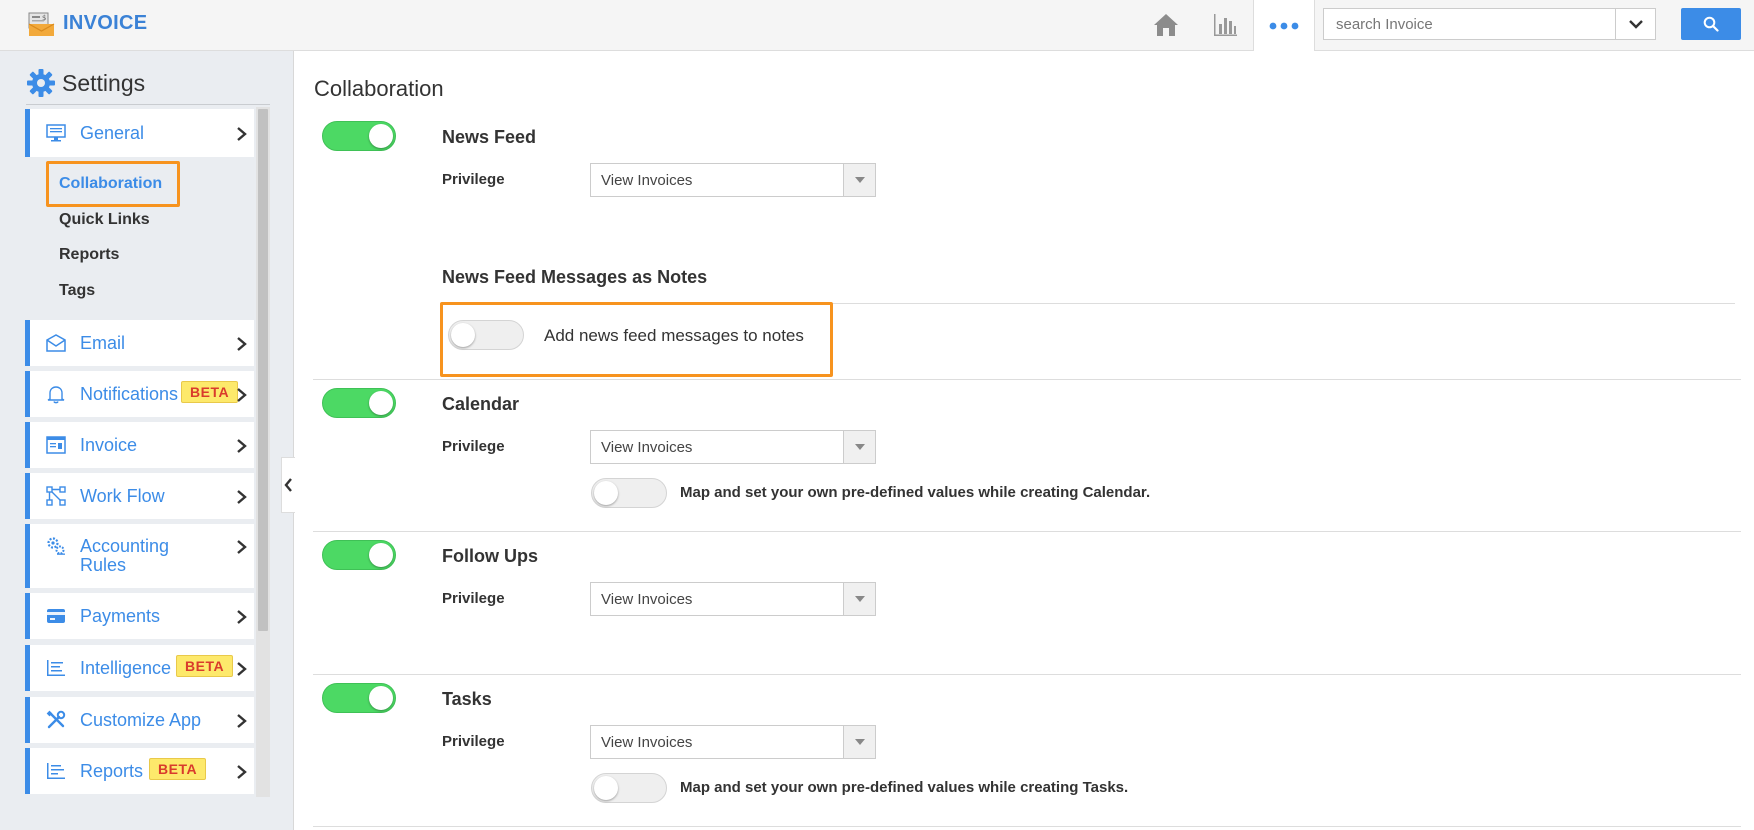  I want to click on sidebar-item-customize-app: Customize App, so click(139, 720).